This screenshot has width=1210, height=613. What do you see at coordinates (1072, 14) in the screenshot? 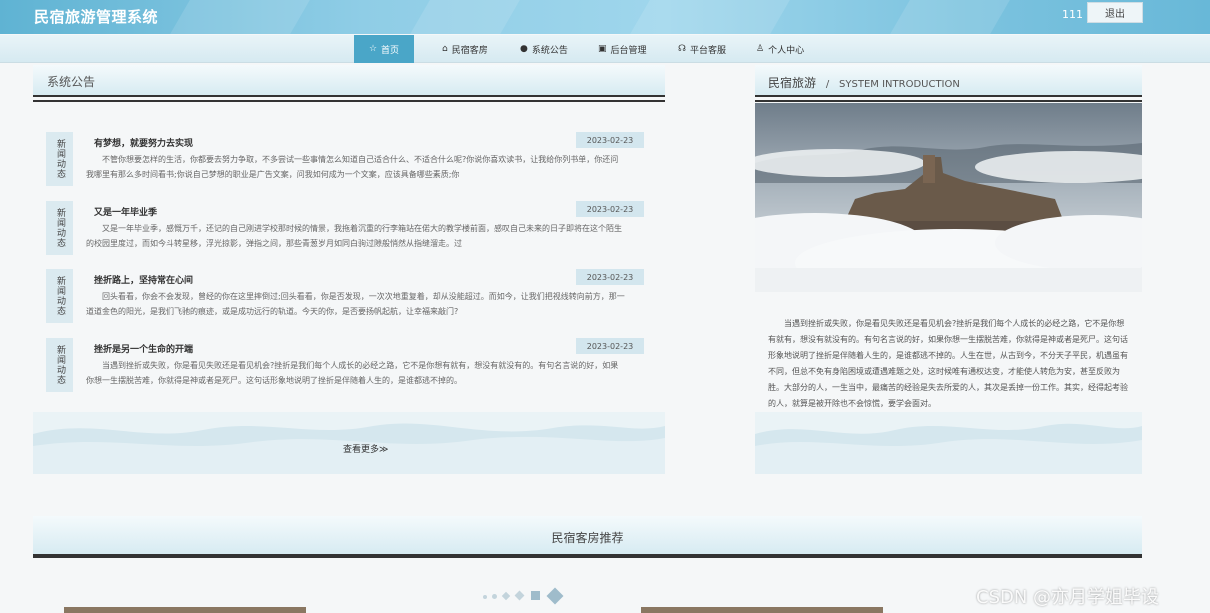
I see `user-name: 111` at bounding box center [1072, 14].